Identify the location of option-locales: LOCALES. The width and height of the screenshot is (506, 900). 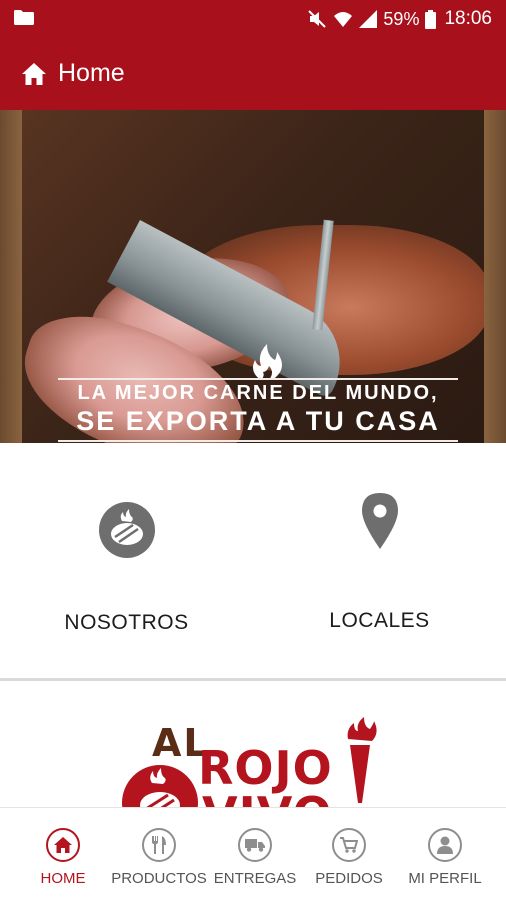
(379, 561).